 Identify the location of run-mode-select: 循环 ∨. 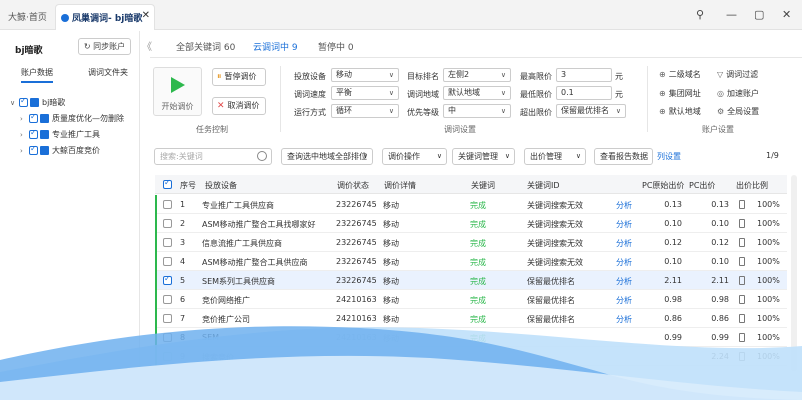
(365, 111).